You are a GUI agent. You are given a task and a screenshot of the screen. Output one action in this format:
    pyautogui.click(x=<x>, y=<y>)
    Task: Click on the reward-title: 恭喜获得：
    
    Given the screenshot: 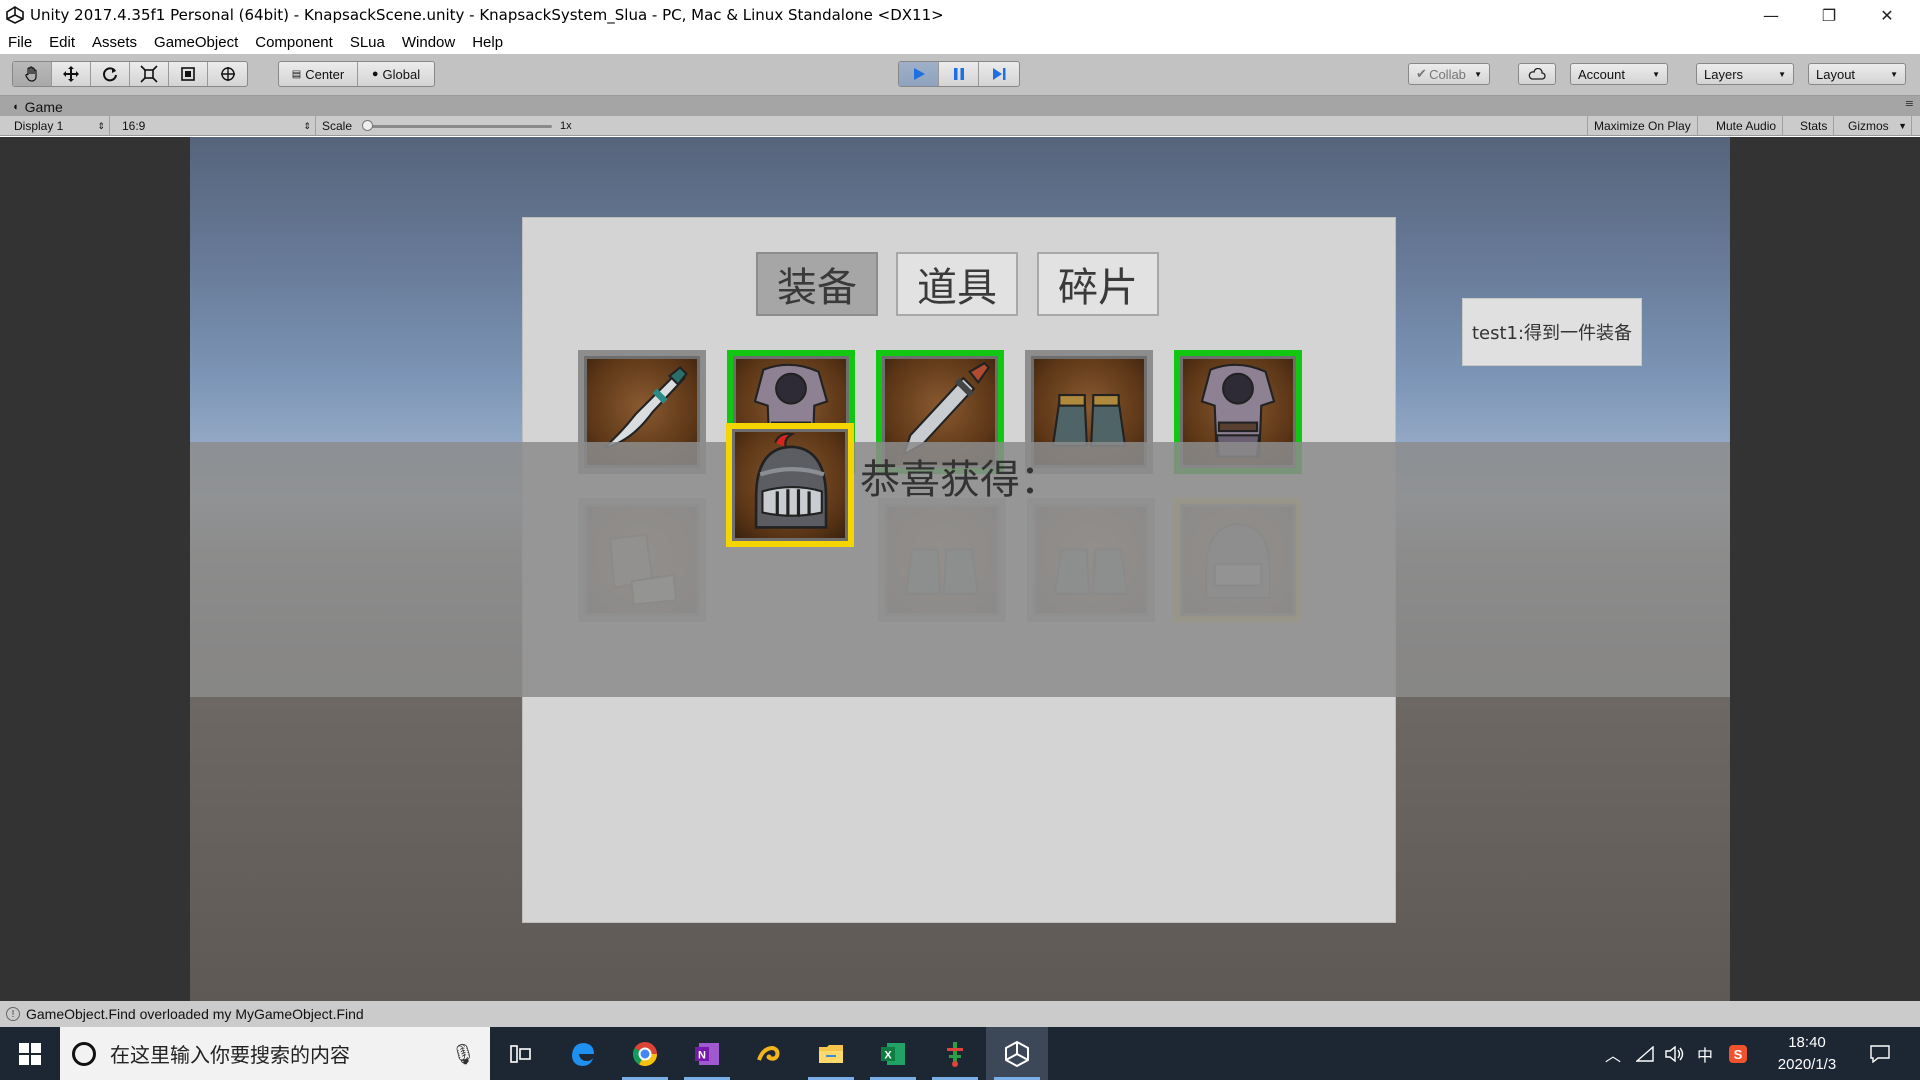 What is the action you would take?
    pyautogui.click(x=960, y=480)
    